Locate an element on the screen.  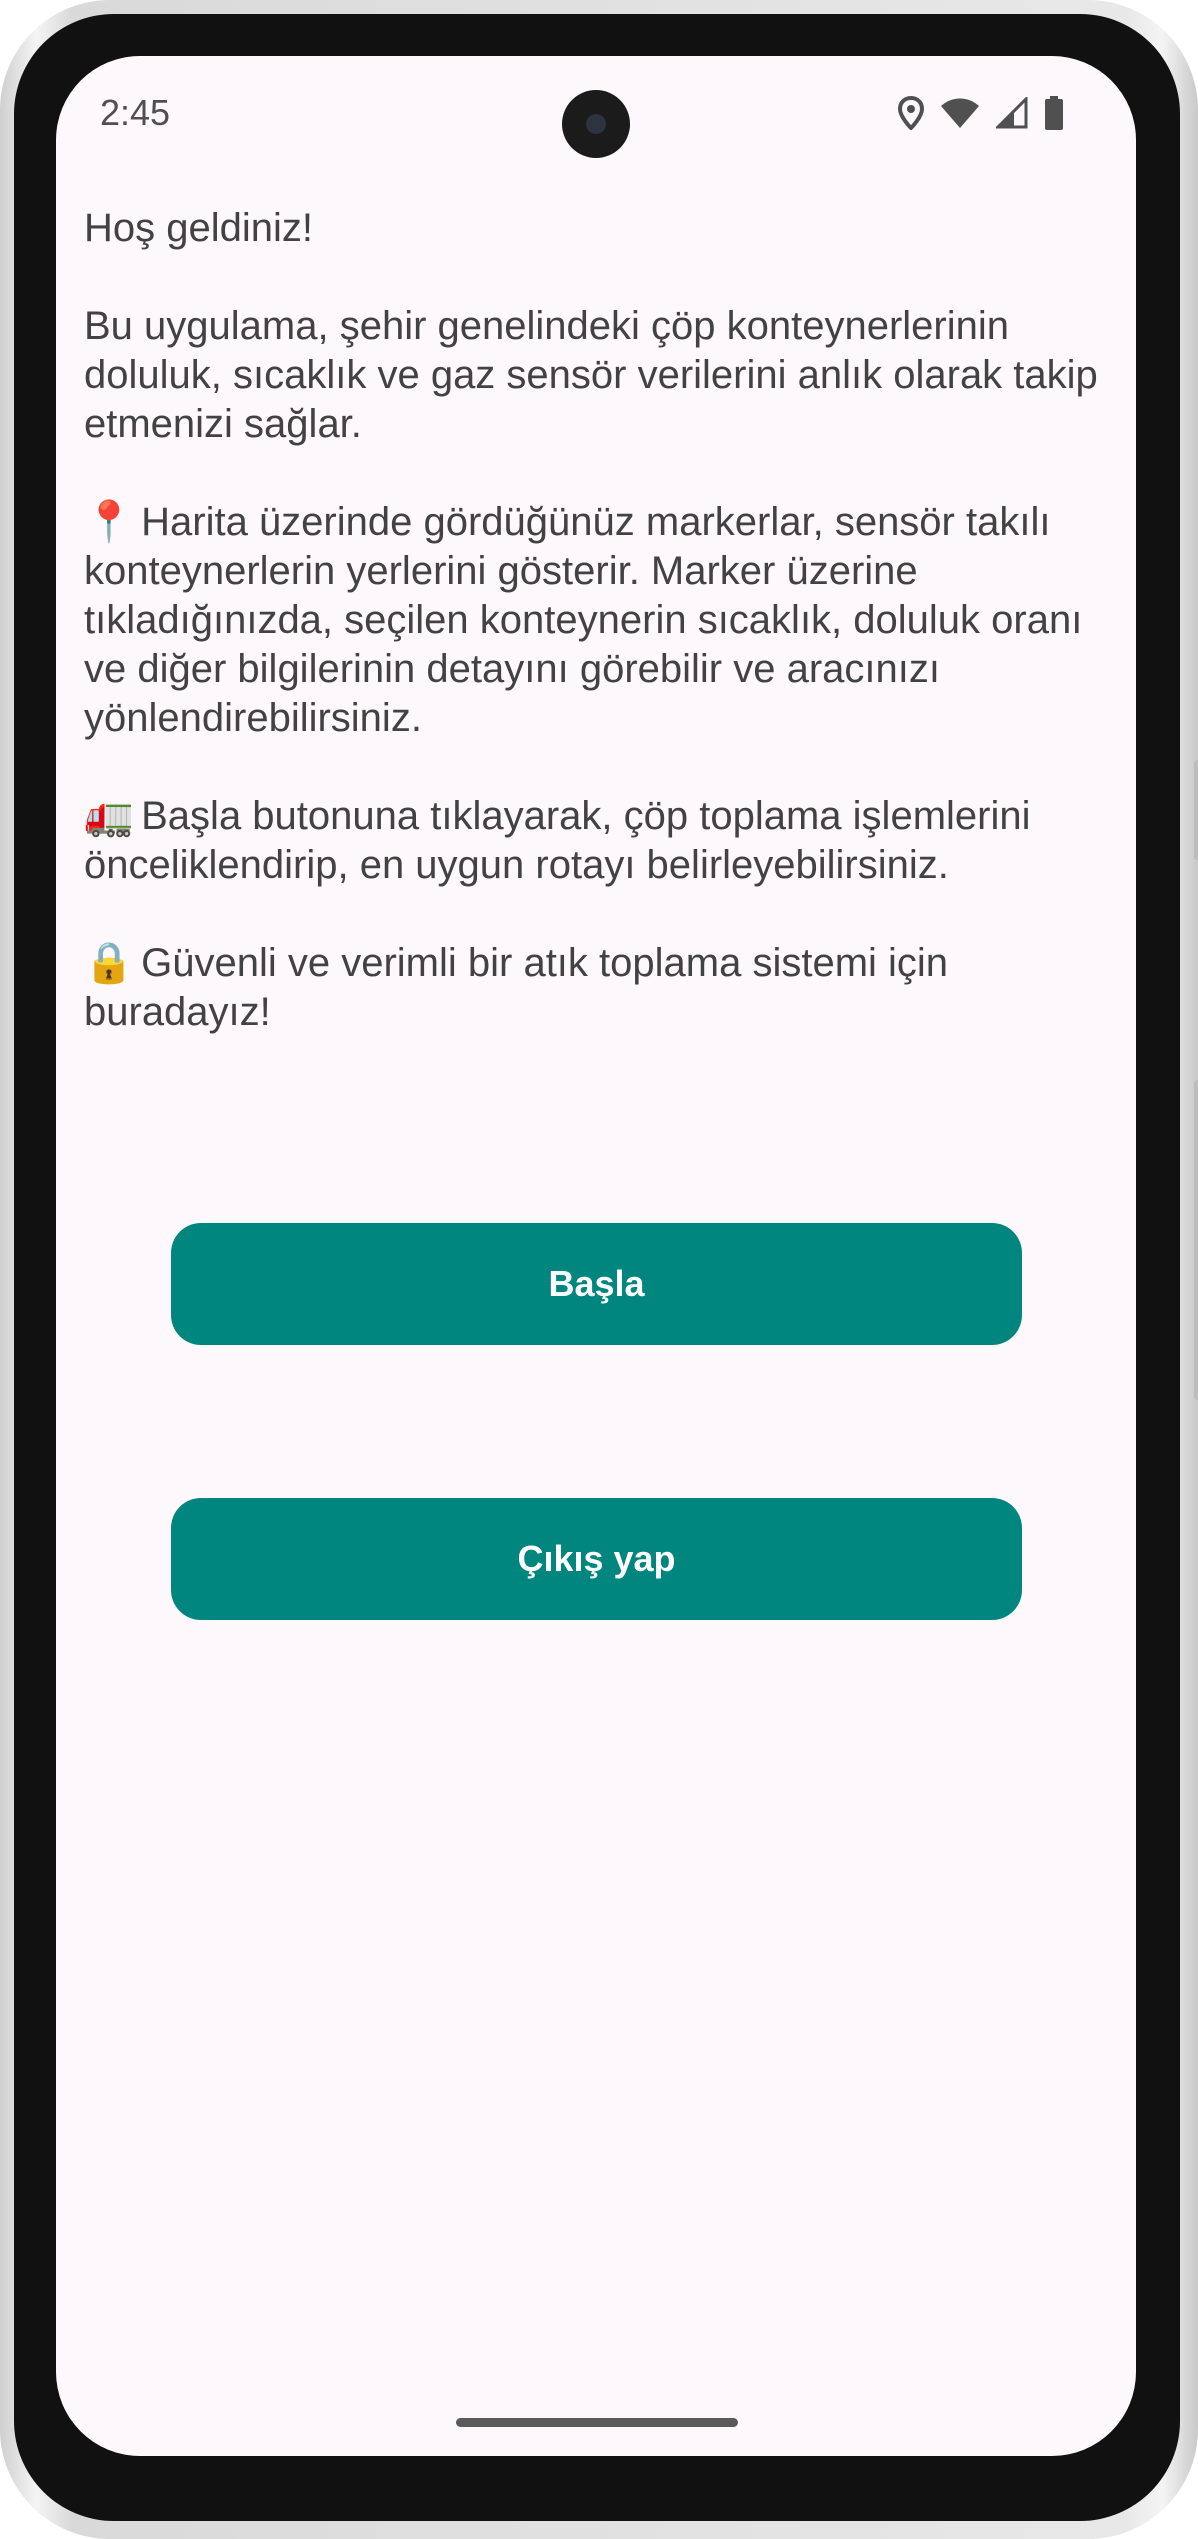
truck-icon: 🚛 is located at coordinates (109, 816).